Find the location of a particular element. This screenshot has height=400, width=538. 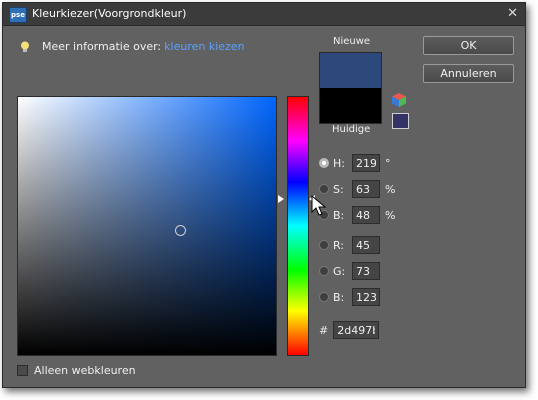

new-color-swatch is located at coordinates (350, 70).